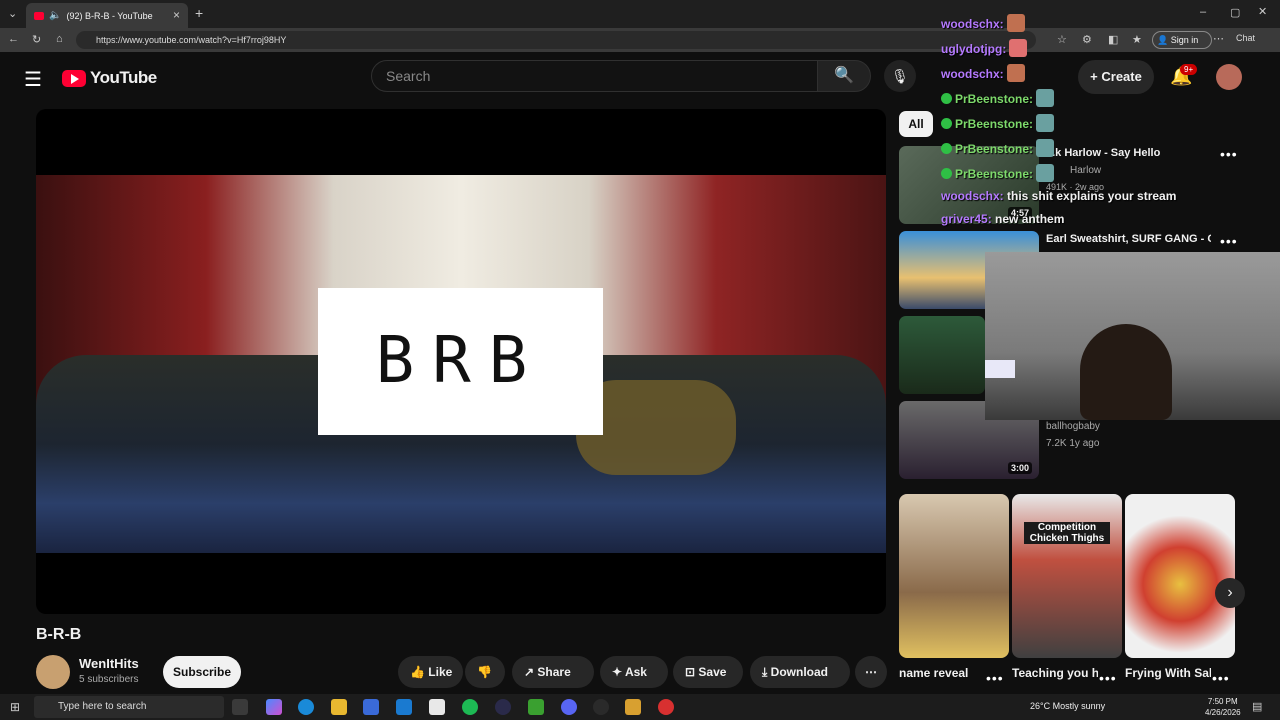 Image resolution: width=1280 pixels, height=720 pixels. Describe the element at coordinates (123, 77) in the screenshot. I see `logo-text: YouTube` at that location.